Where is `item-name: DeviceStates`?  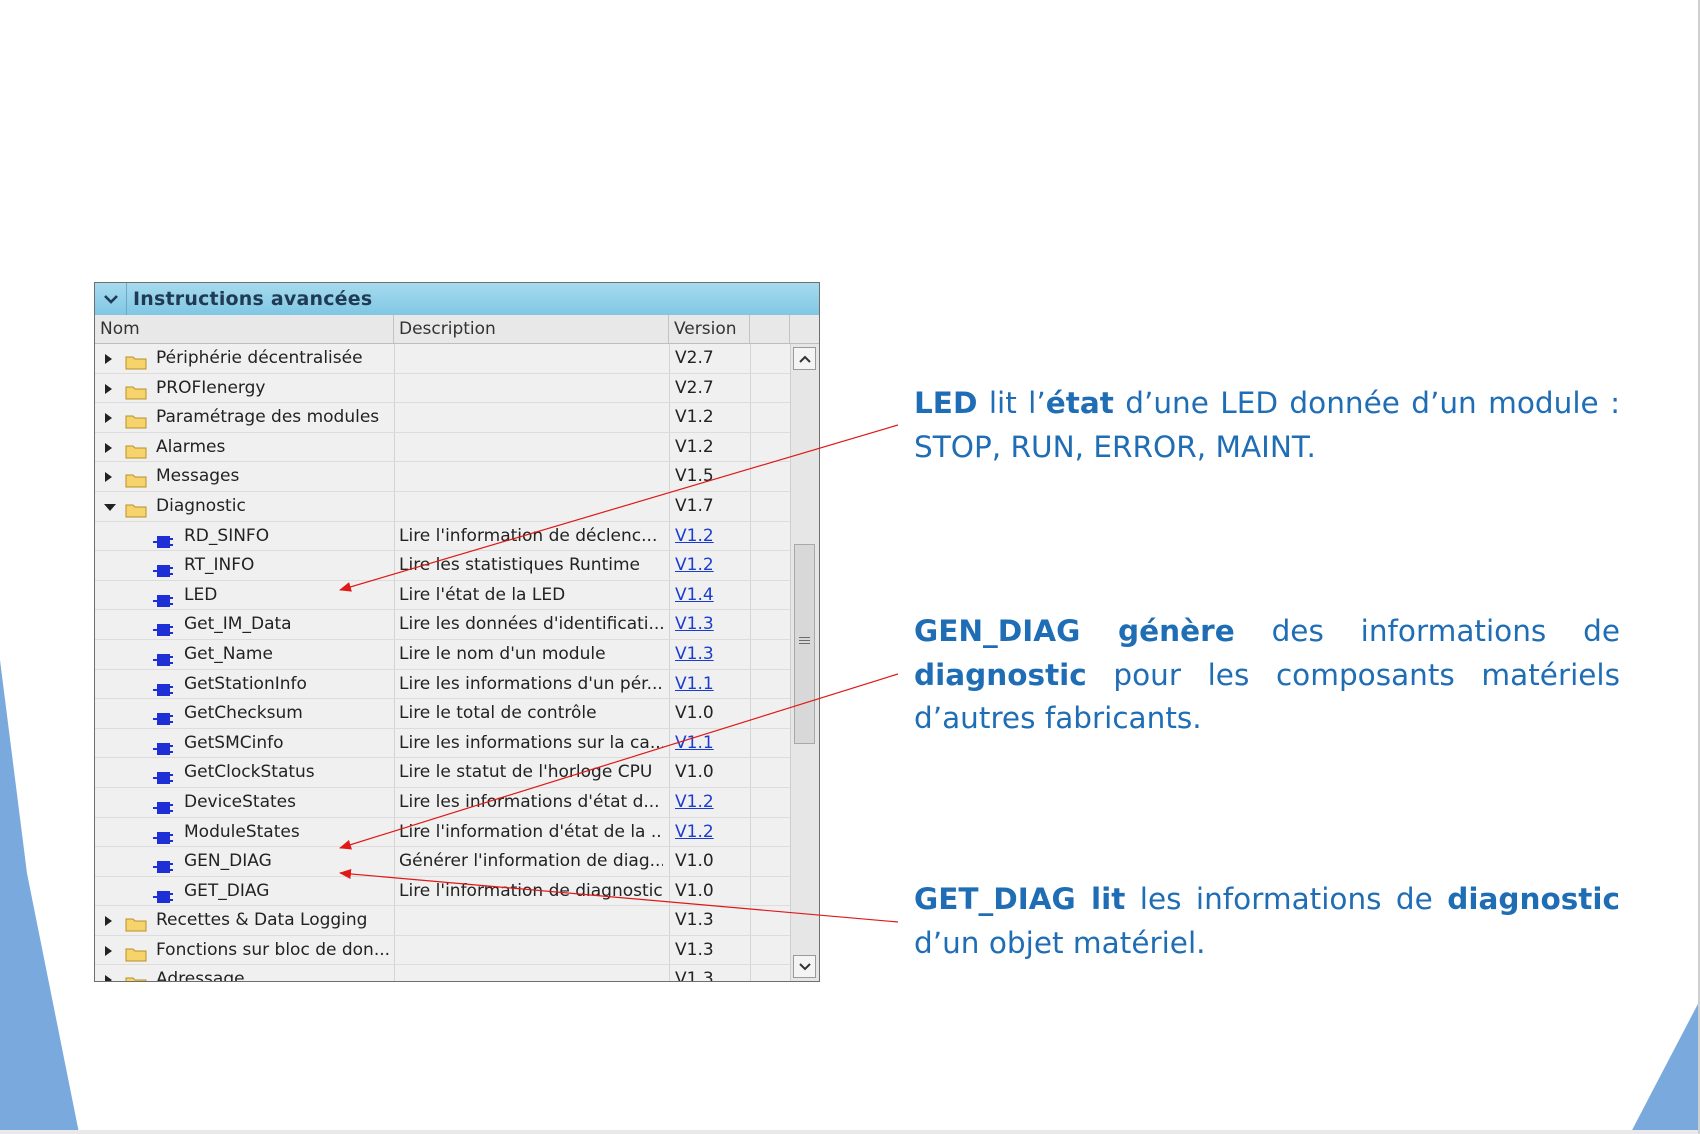 item-name: DeviceStates is located at coordinates (240, 801).